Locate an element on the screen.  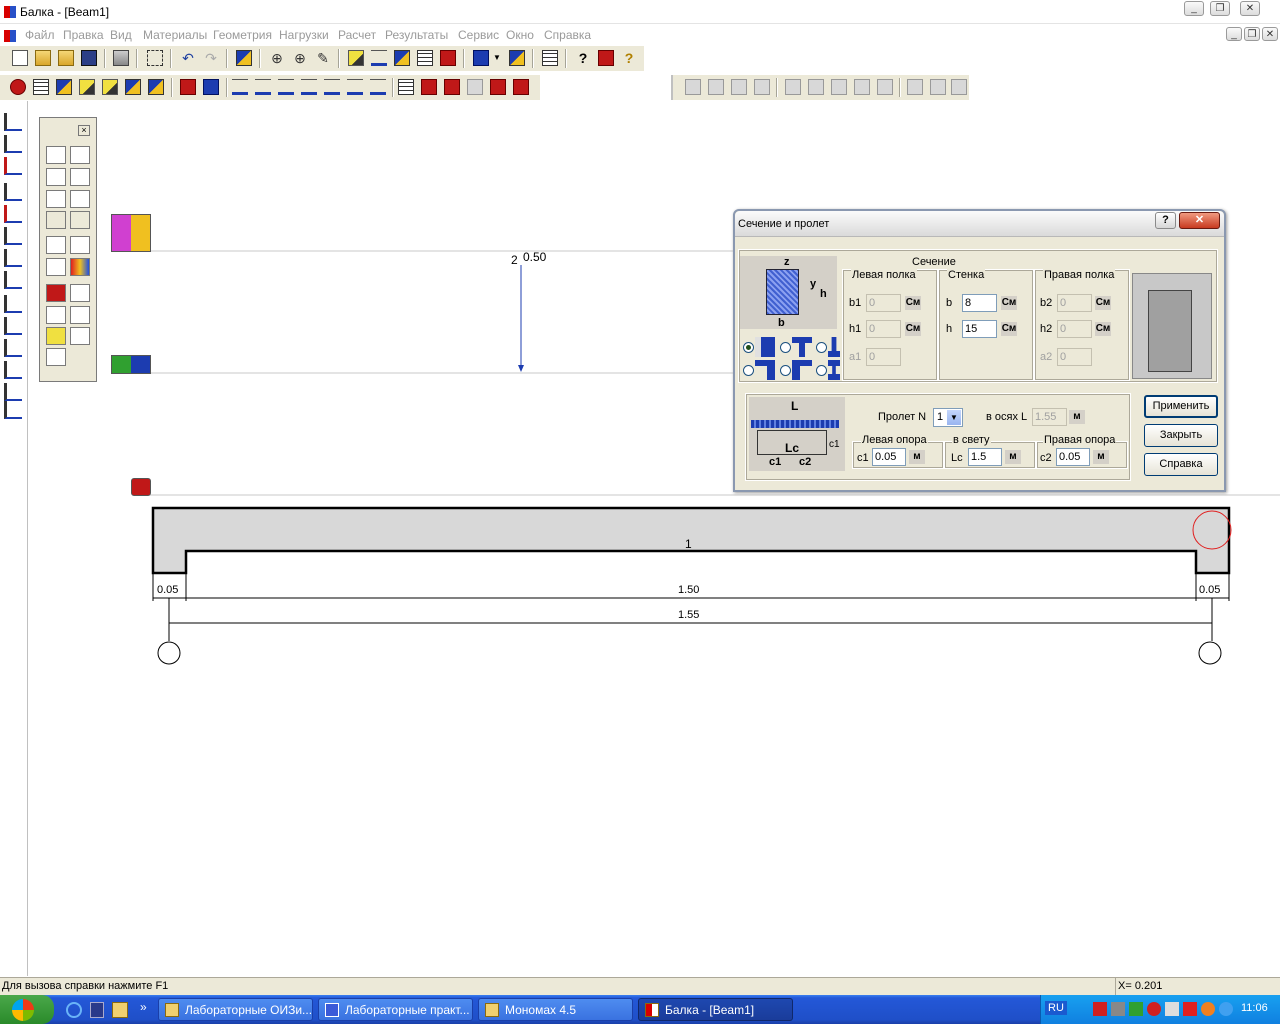
menu-view: Вид is located at coordinates (121, 35).